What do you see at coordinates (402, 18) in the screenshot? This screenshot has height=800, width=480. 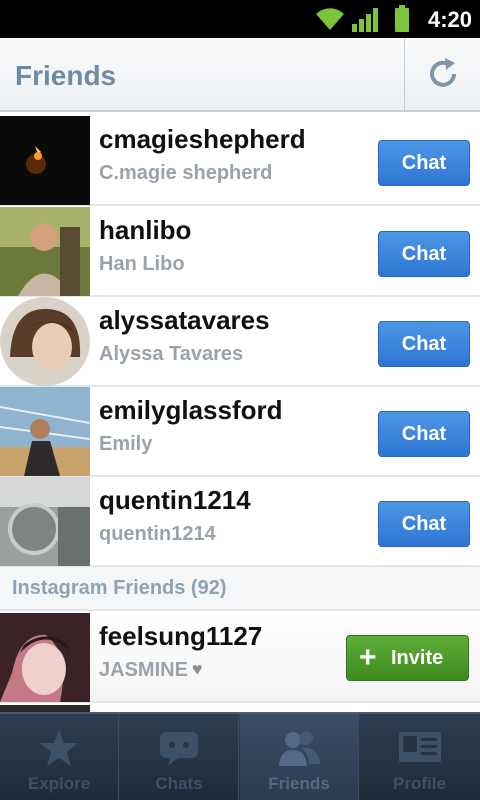 I see `battery-icon` at bounding box center [402, 18].